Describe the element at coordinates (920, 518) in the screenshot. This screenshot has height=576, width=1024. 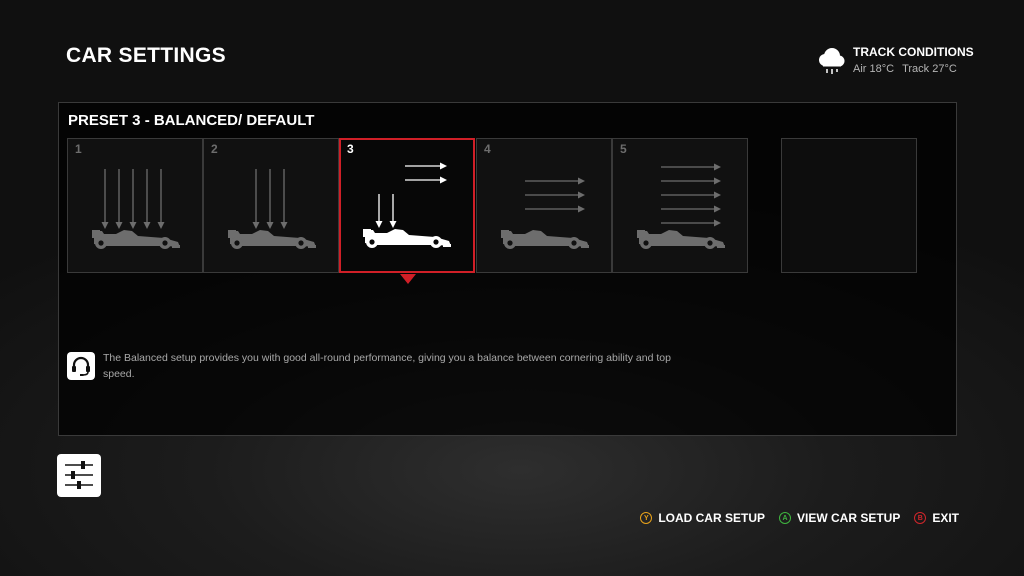
I see `controller-b-button-icon: B` at that location.